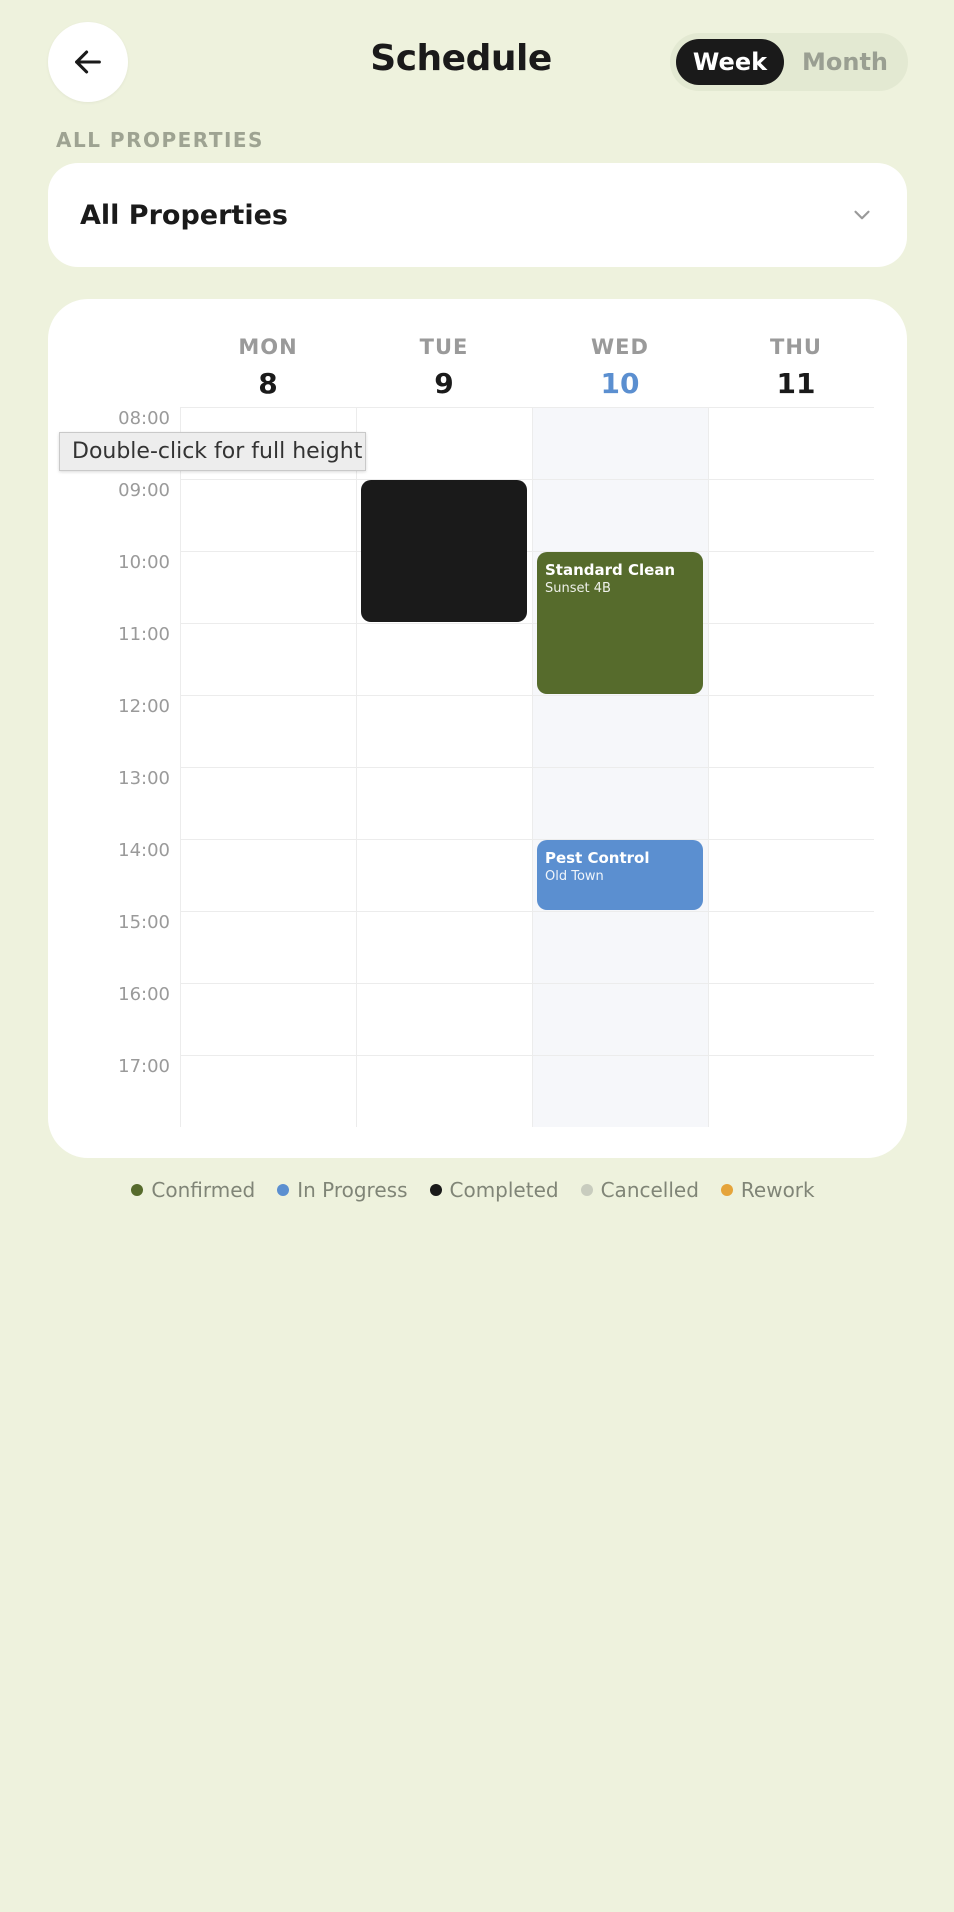 The width and height of the screenshot is (954, 1912). I want to click on time-label: 15:00, so click(144, 922).